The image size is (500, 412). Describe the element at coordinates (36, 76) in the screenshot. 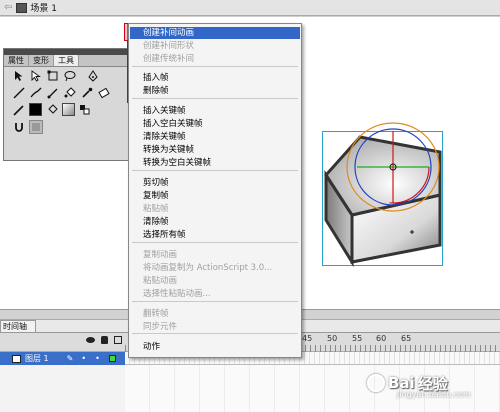

I see `subselection-tool-icon` at that location.